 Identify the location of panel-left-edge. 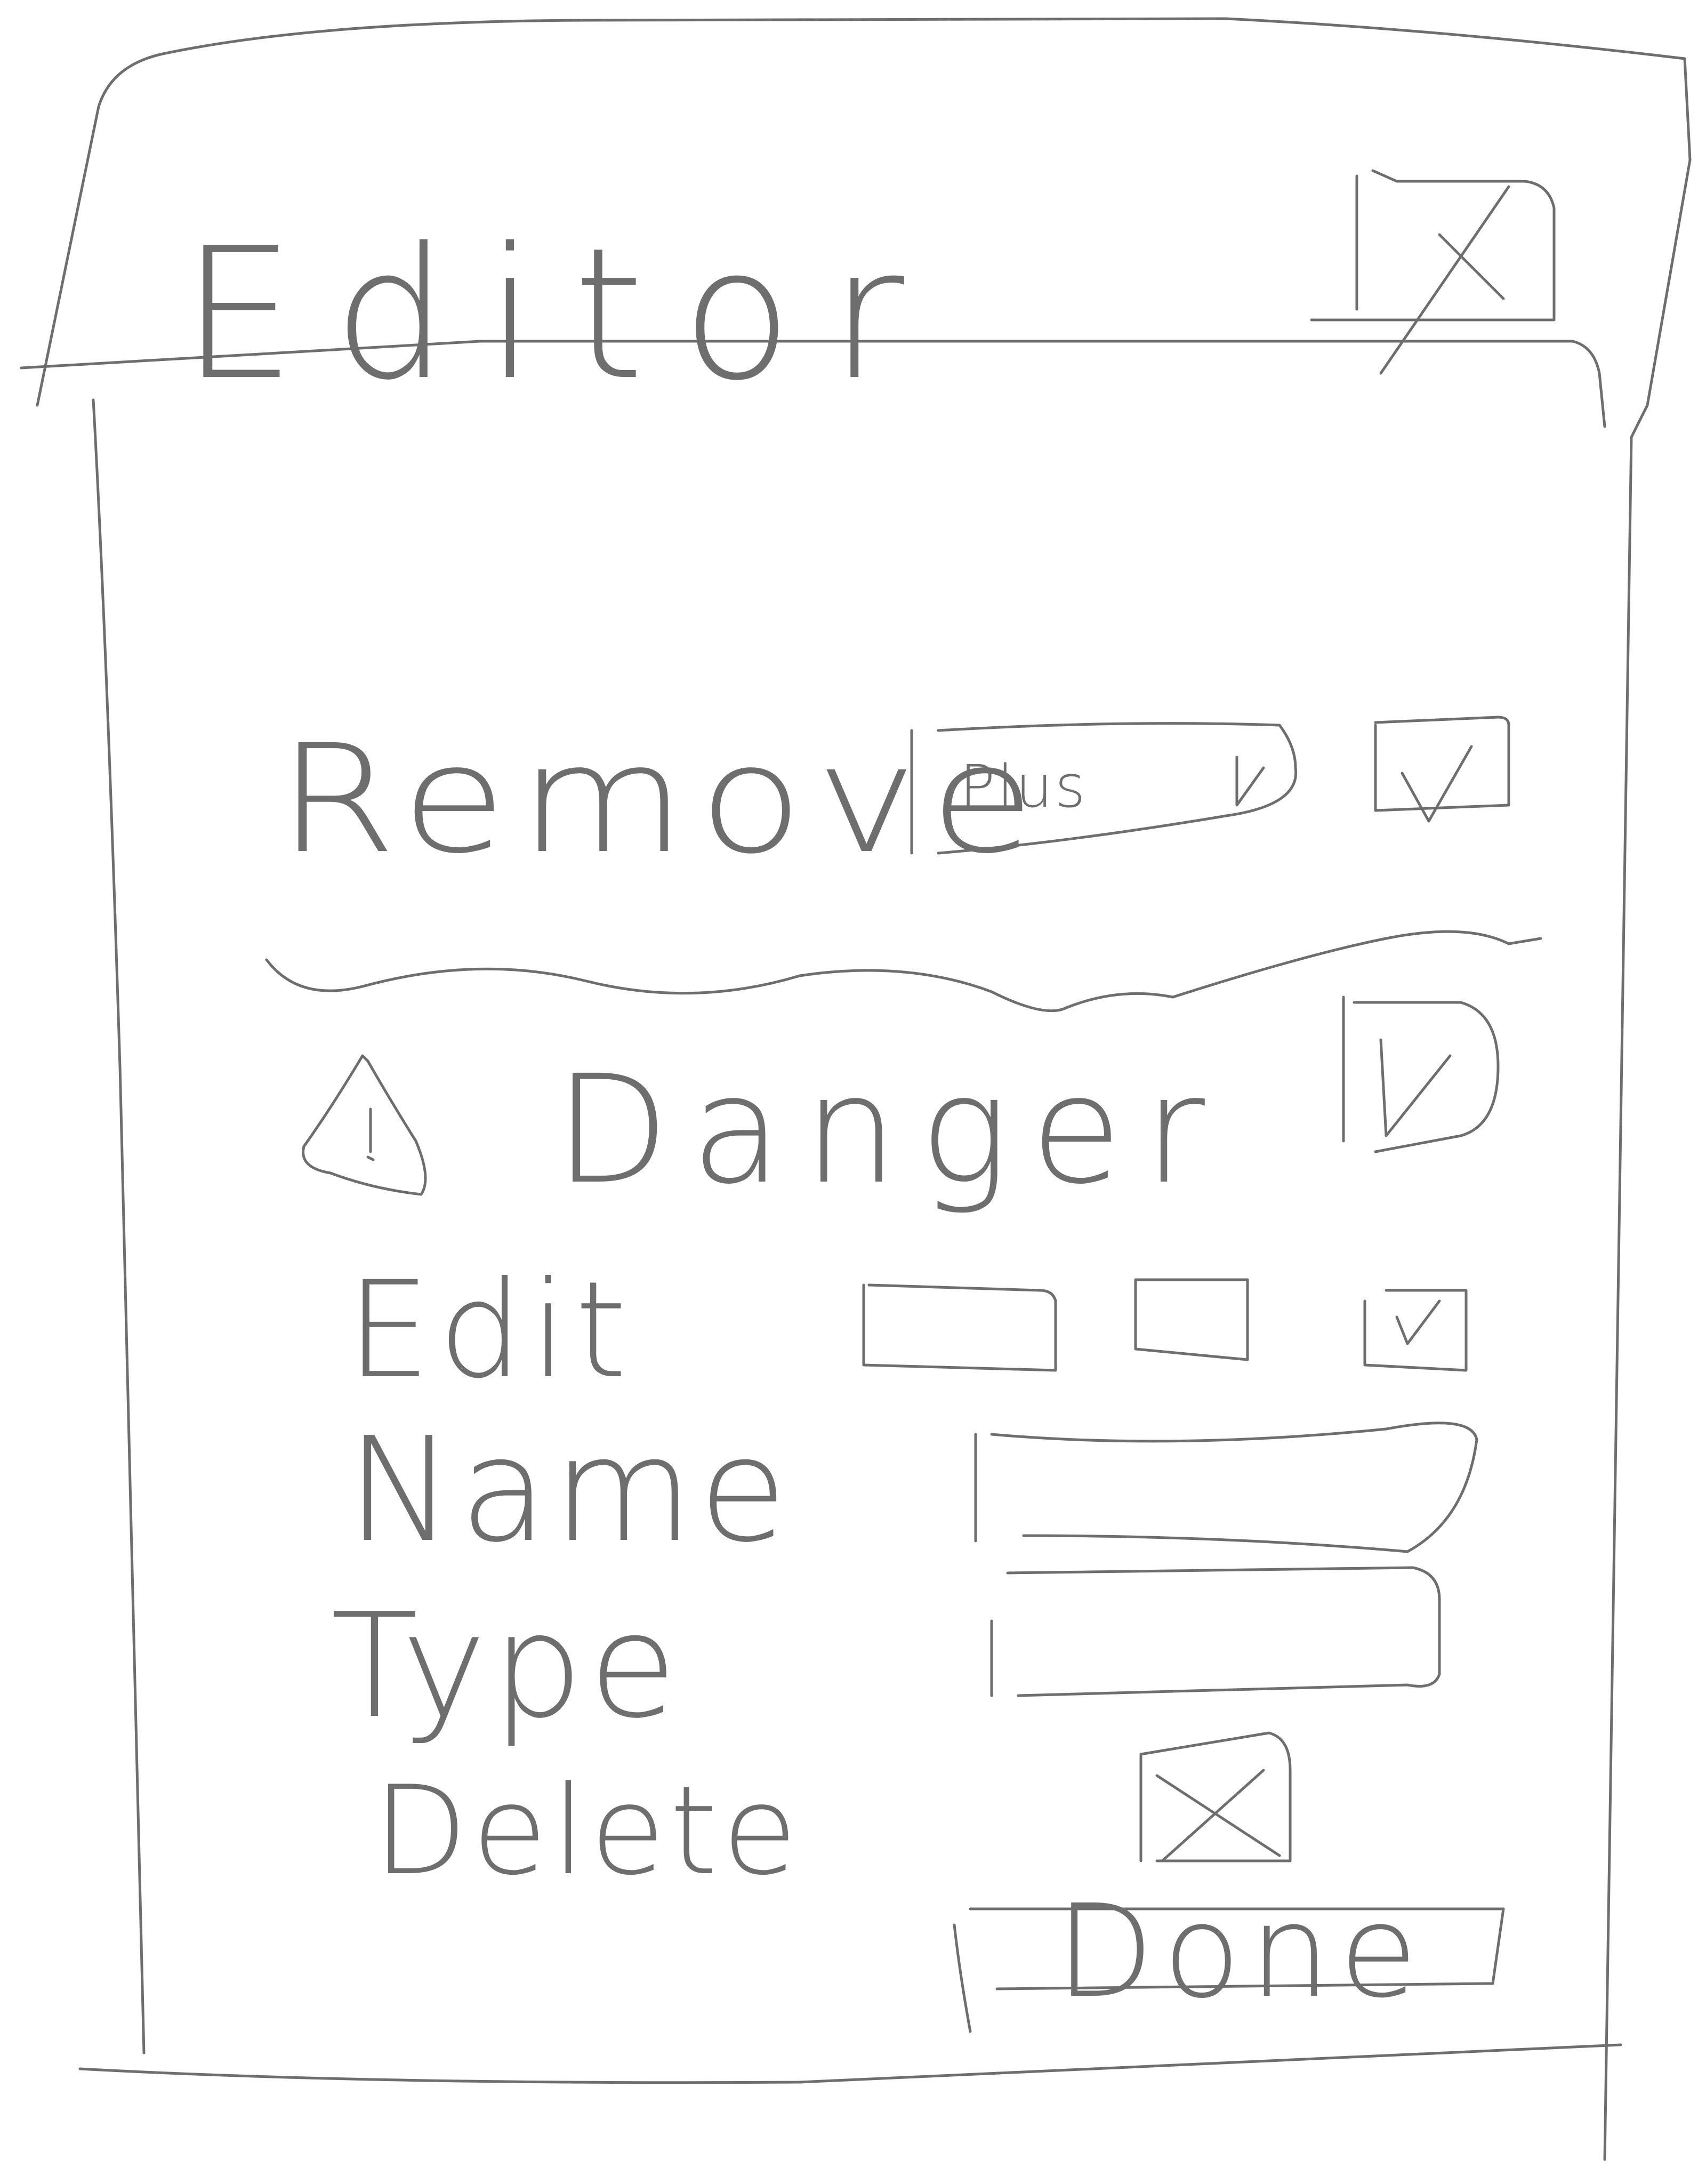
(119, 1226).